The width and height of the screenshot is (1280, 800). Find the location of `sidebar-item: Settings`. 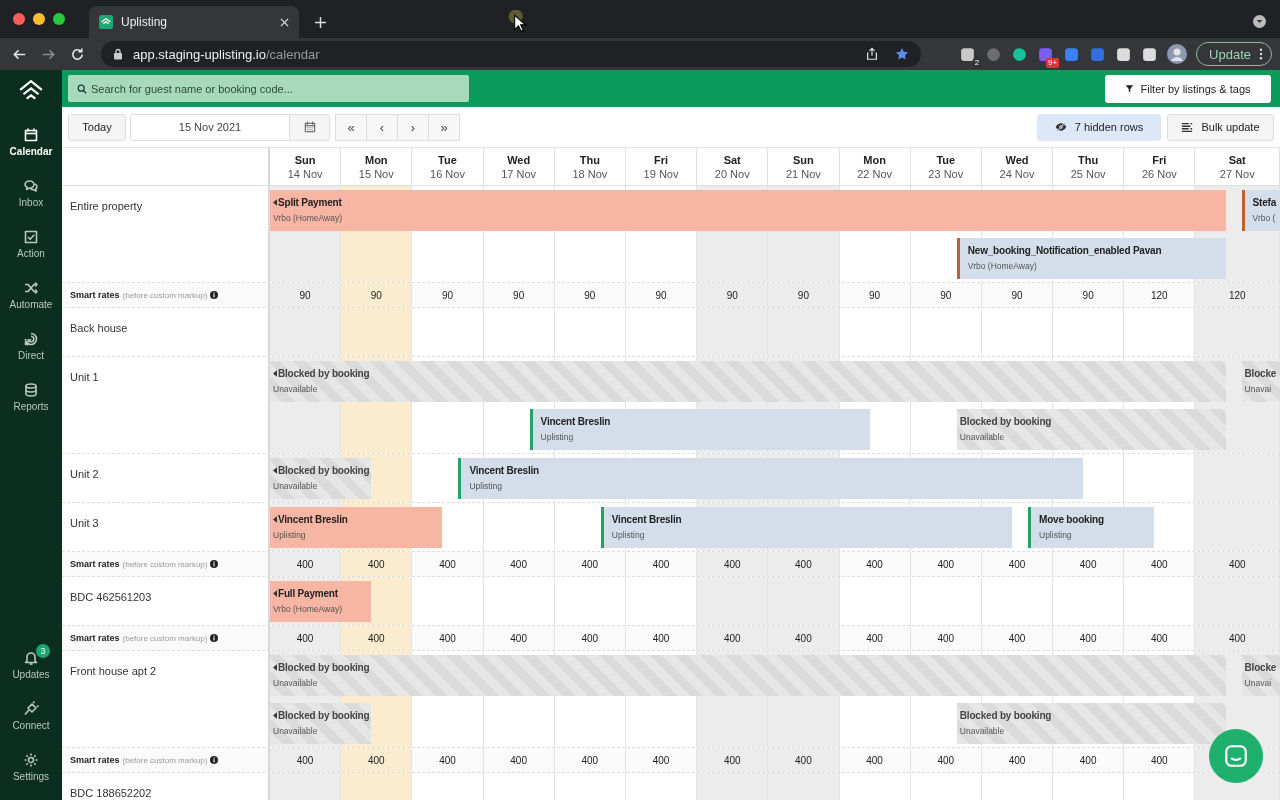

sidebar-item: Settings is located at coordinates (31, 774).